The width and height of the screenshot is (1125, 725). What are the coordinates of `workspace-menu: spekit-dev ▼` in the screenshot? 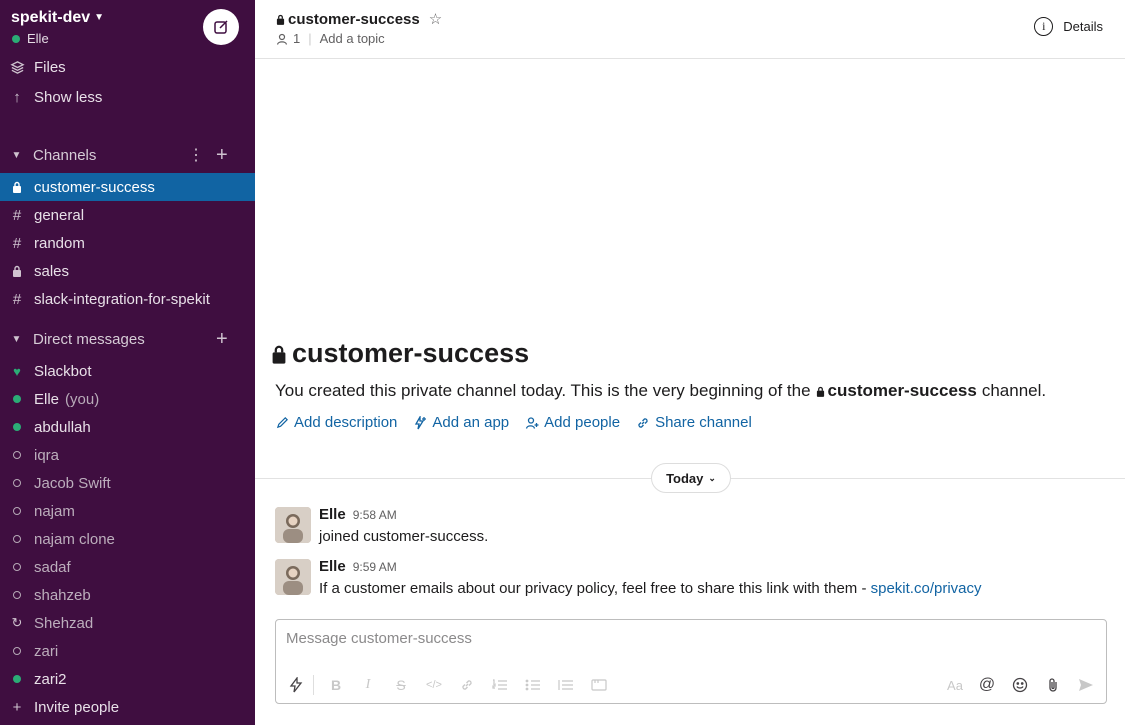 It's located at (57, 18).